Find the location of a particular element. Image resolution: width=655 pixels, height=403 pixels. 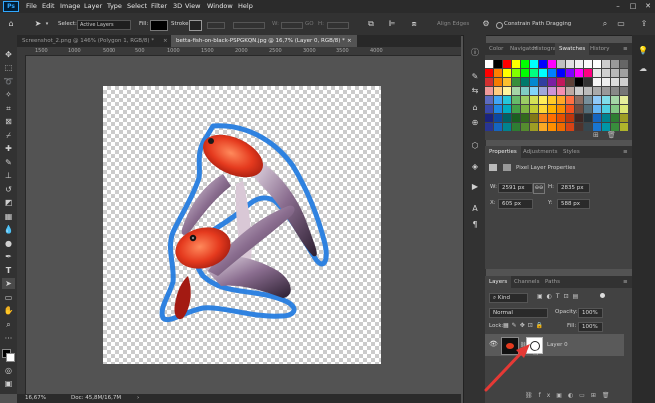

zoom-tool-icon: ⌕ is located at coordinates (8, 324).